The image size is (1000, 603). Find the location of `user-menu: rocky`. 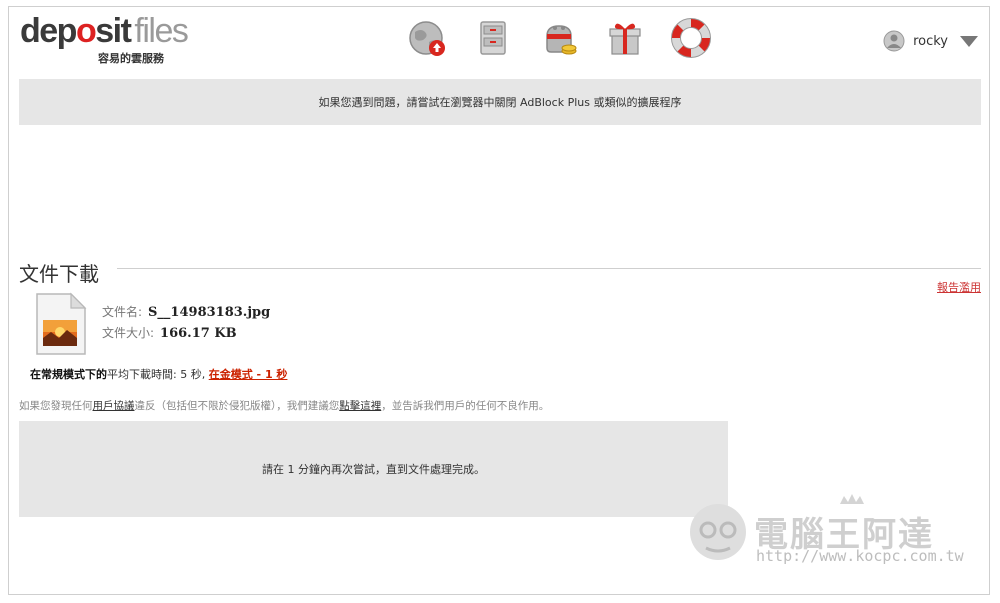

user-menu: rocky is located at coordinates (930, 41).